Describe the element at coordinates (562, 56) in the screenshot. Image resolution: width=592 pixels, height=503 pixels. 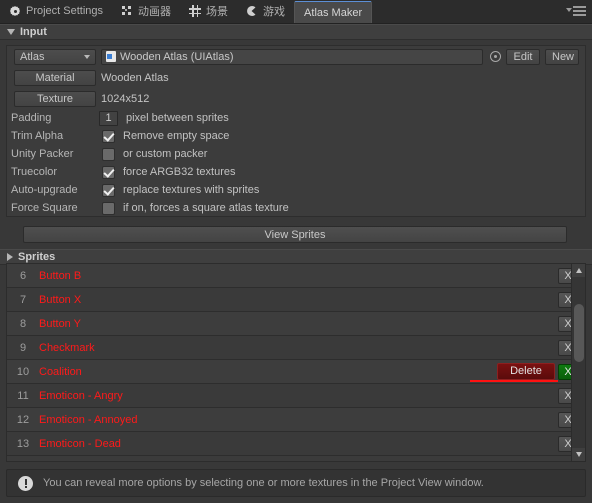
I see `new-button: New` at that location.